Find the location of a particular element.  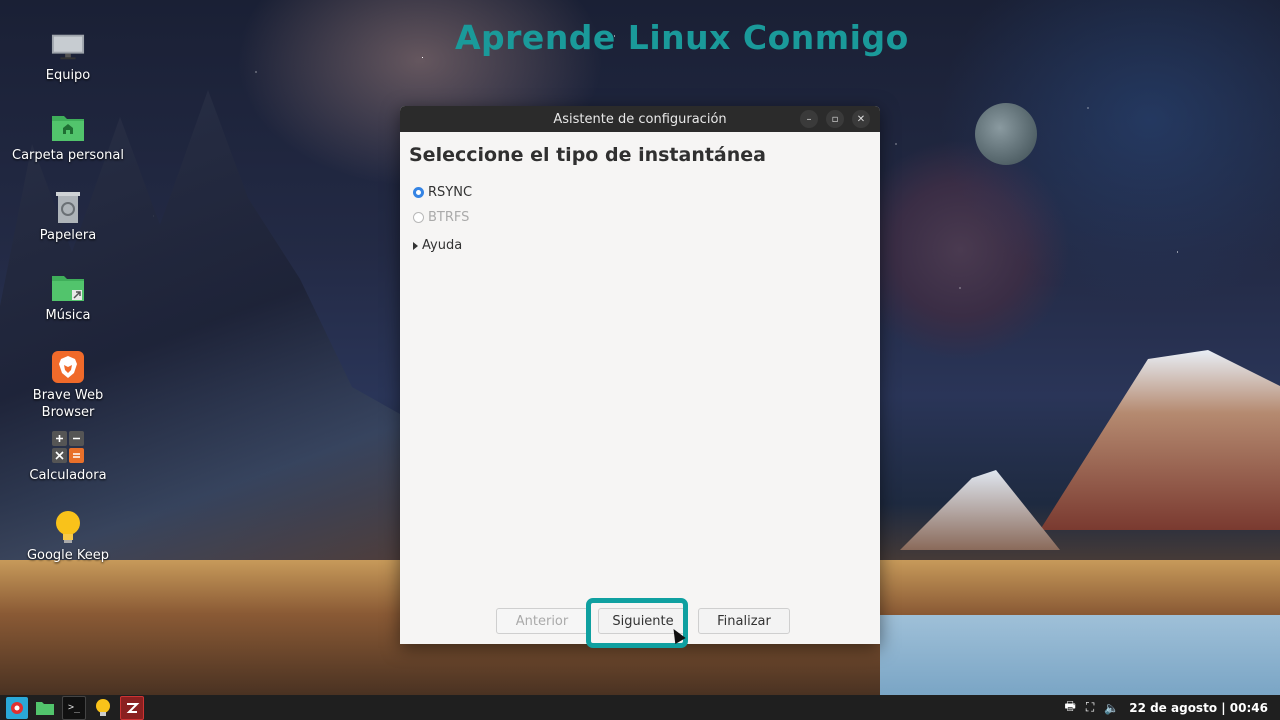

menu-icon is located at coordinates (17, 707).